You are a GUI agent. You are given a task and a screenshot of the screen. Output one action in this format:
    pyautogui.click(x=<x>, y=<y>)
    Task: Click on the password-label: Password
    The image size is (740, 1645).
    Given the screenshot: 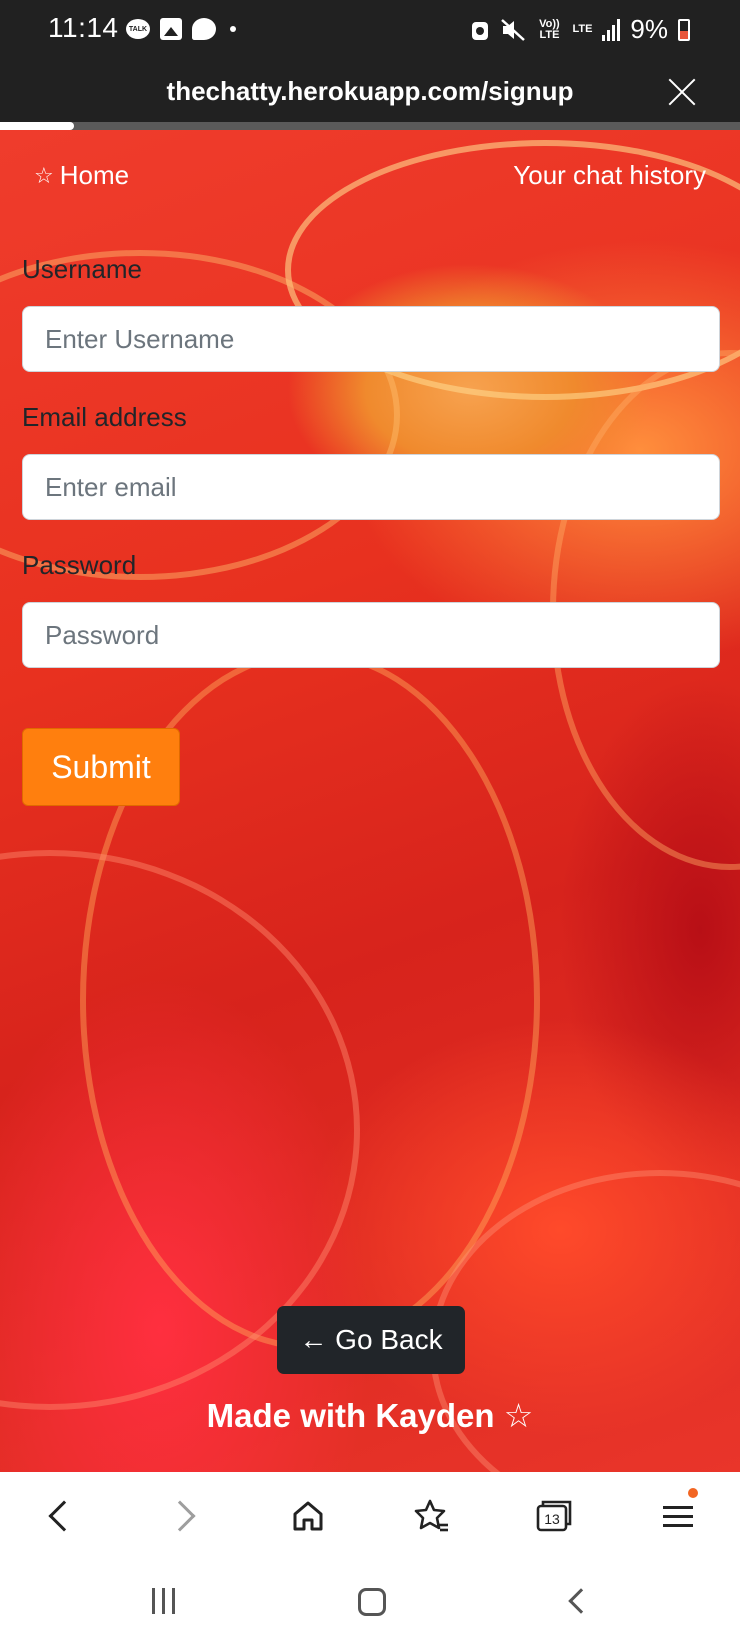 What is the action you would take?
    pyautogui.click(x=79, y=565)
    